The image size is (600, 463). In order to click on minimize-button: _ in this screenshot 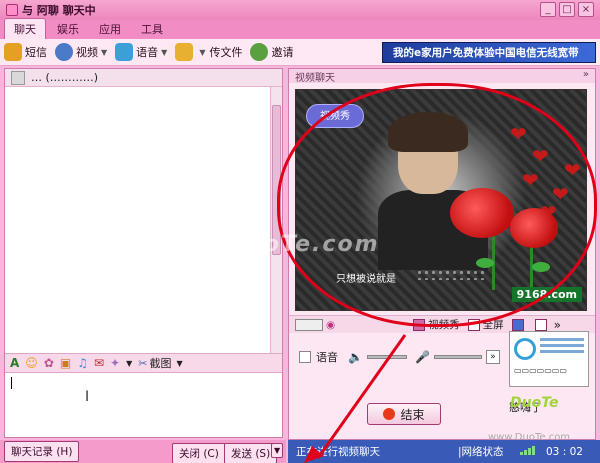, I will do `click(548, 9)`.